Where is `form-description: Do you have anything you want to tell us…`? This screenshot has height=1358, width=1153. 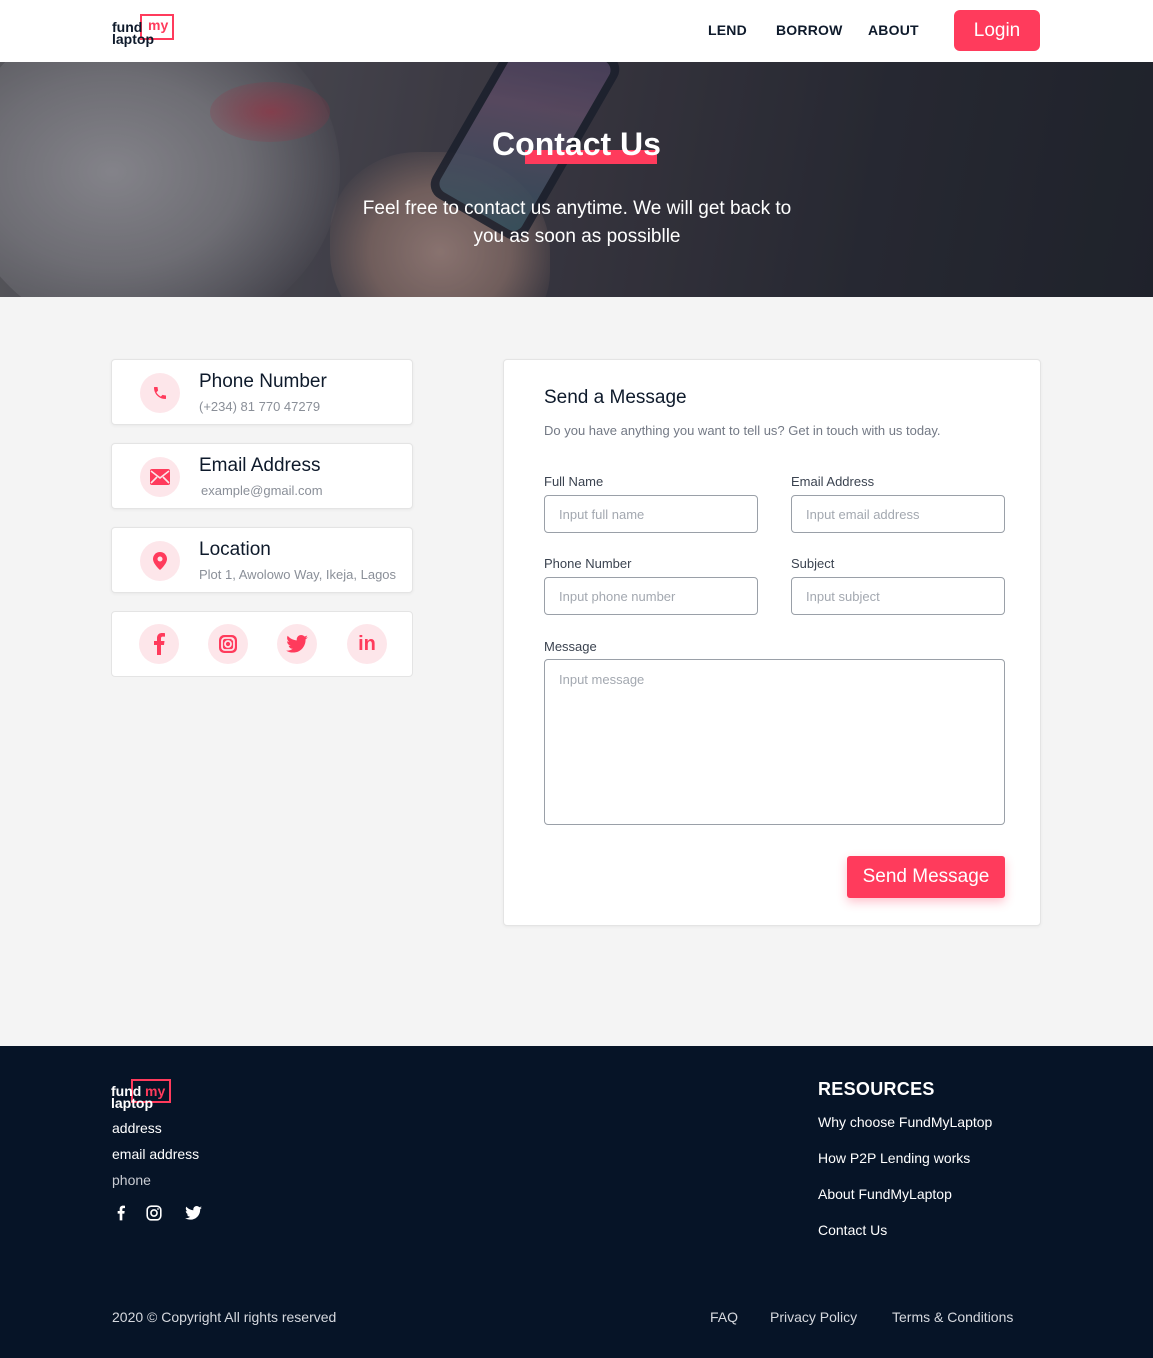 form-description: Do you have anything you want to tell us… is located at coordinates (742, 430).